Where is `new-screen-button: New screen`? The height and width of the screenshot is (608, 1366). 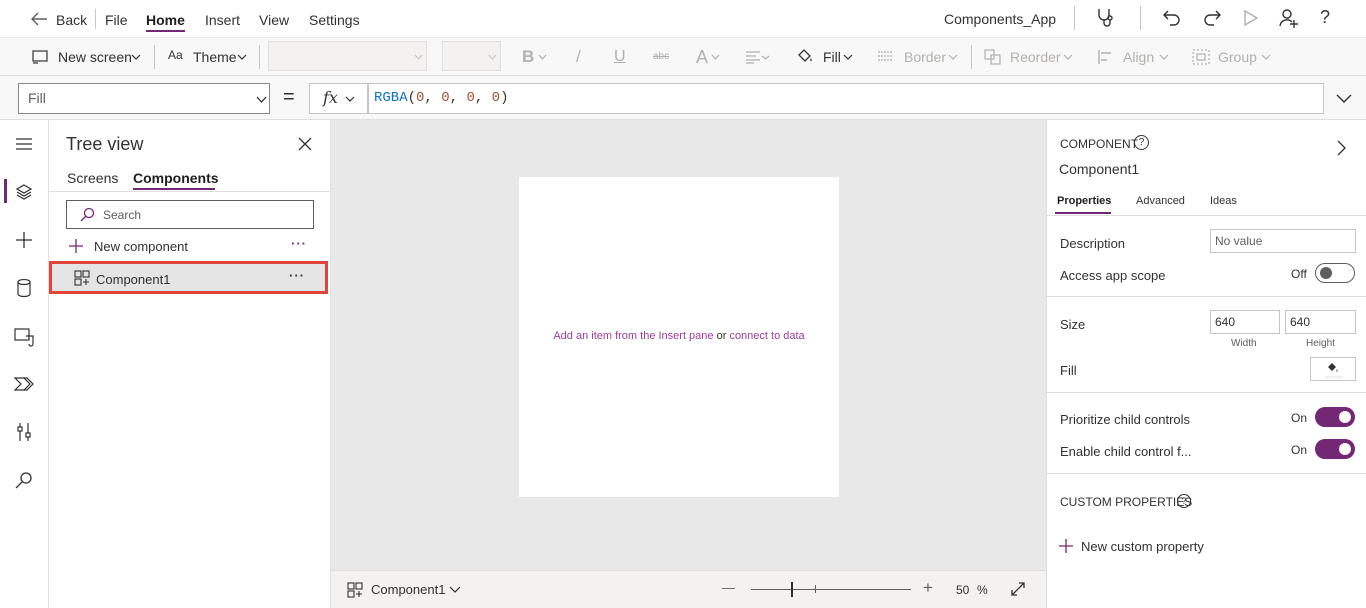
new-screen-button: New screen is located at coordinates (95, 57).